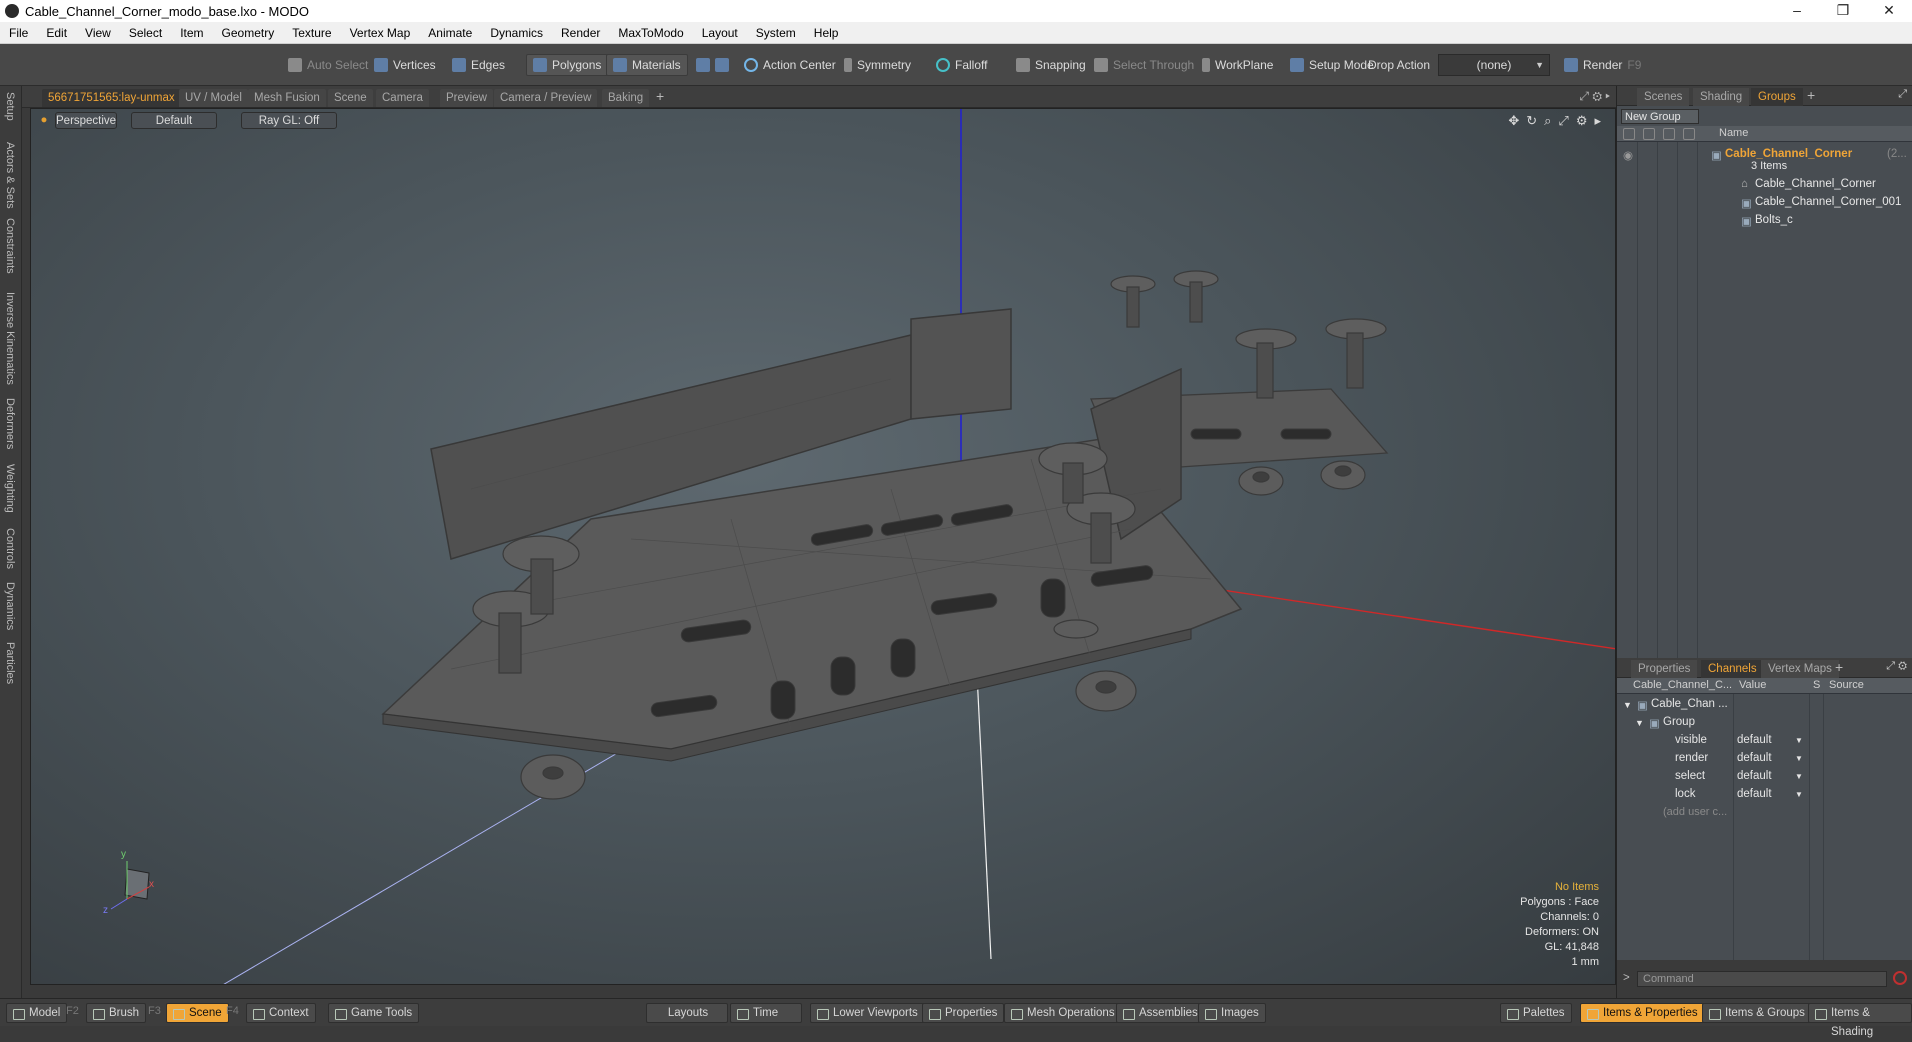 The width and height of the screenshot is (1912, 1042). I want to click on record-icon, so click(1900, 978).